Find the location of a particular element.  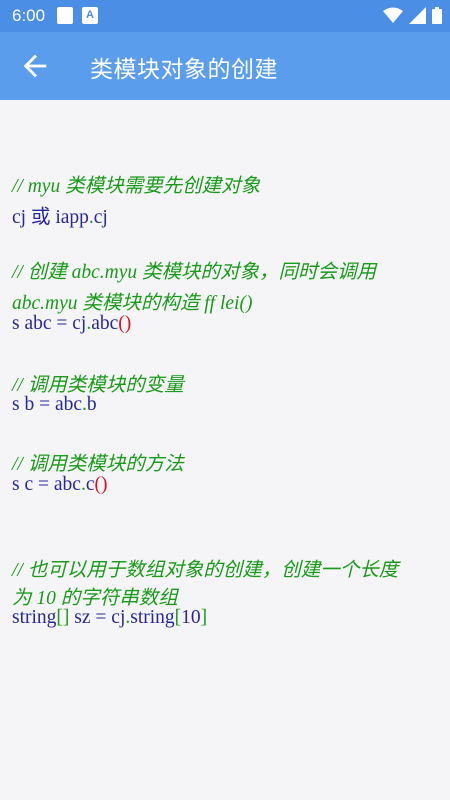

code-line: s abc = cj.abc() is located at coordinates (72, 323).